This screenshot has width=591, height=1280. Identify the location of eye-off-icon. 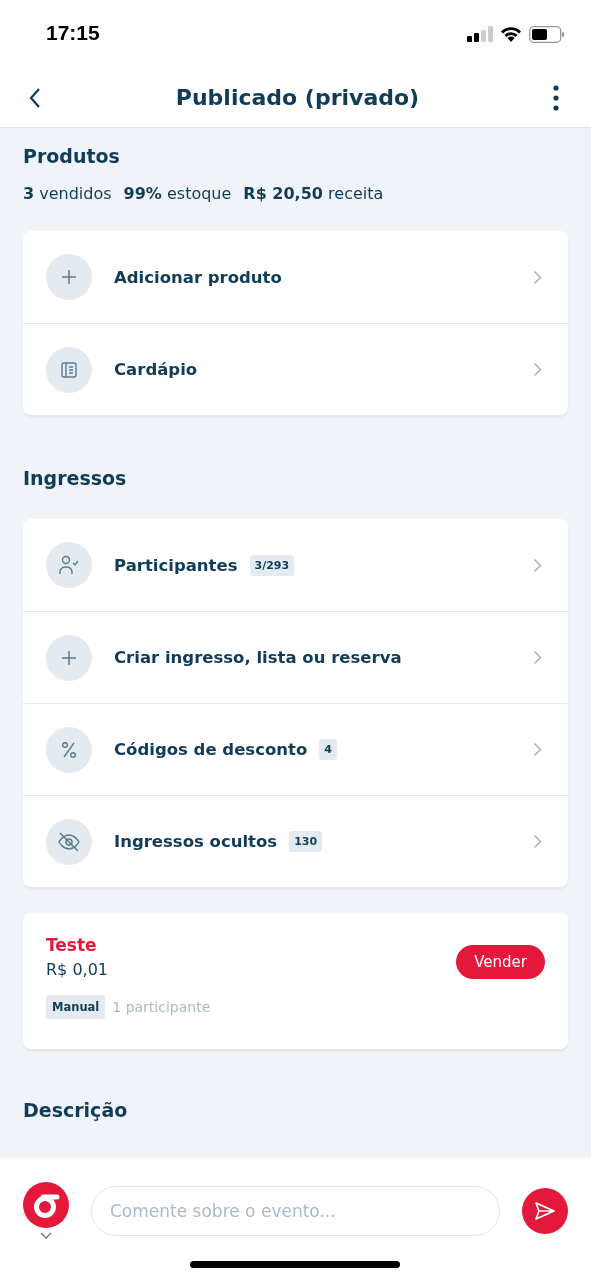
(69, 841).